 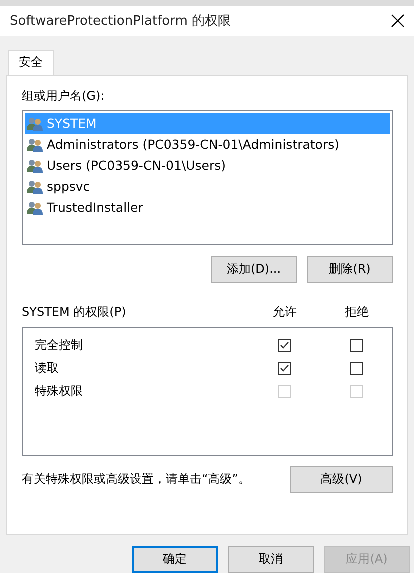 I want to click on dialog-button: 取消, so click(x=271, y=559).